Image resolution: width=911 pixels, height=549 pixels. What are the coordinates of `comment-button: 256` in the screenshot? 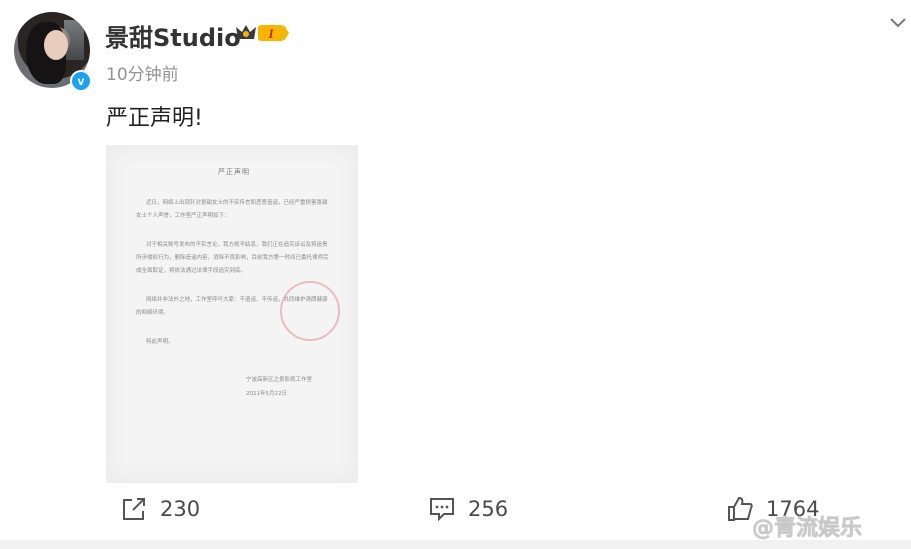 It's located at (468, 509).